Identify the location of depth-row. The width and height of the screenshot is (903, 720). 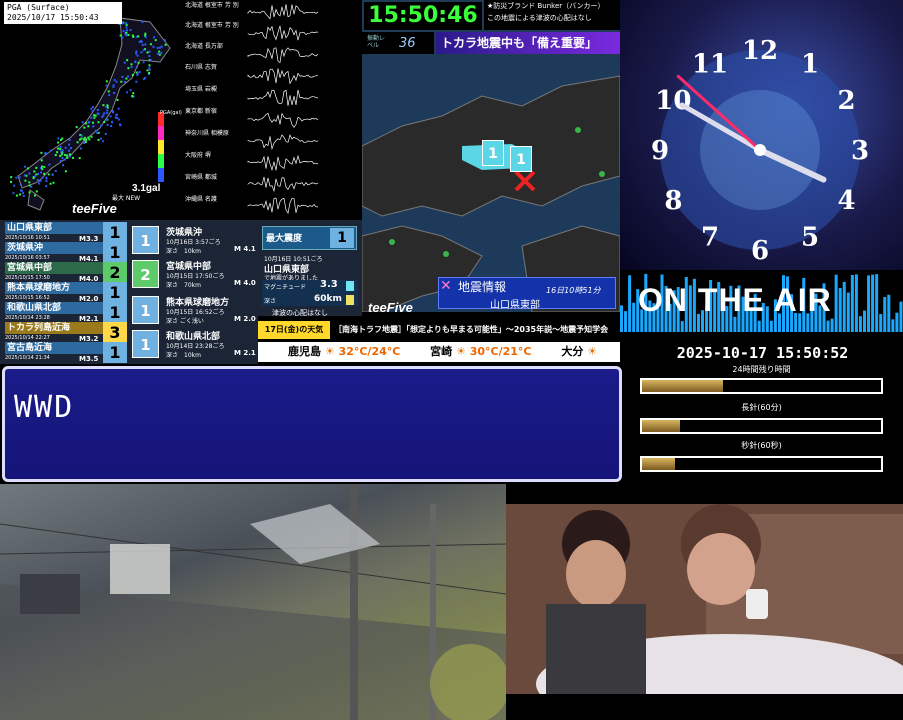
(310, 299).